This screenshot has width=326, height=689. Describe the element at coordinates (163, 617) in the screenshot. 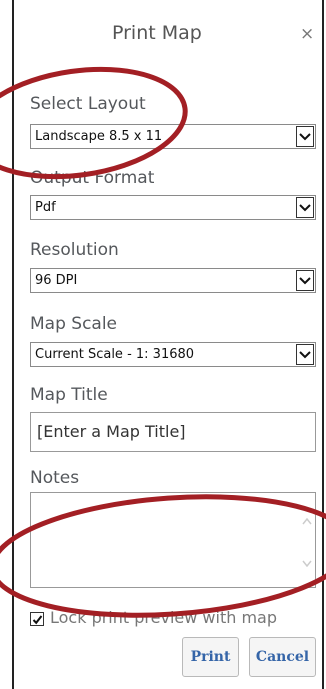

I see `lock-preview-label: Lock print preview with map` at that location.